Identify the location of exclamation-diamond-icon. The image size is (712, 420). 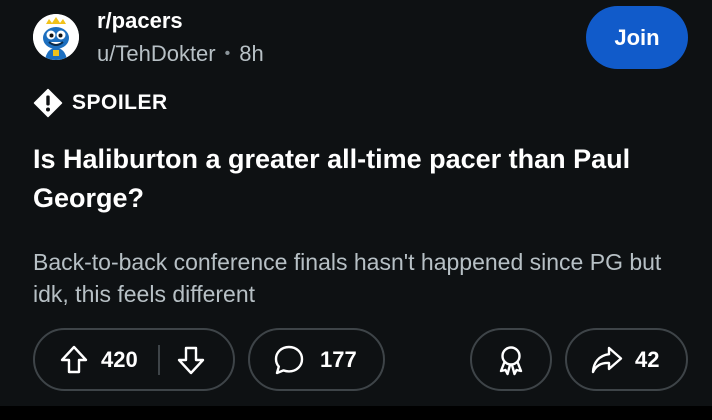
(48, 103).